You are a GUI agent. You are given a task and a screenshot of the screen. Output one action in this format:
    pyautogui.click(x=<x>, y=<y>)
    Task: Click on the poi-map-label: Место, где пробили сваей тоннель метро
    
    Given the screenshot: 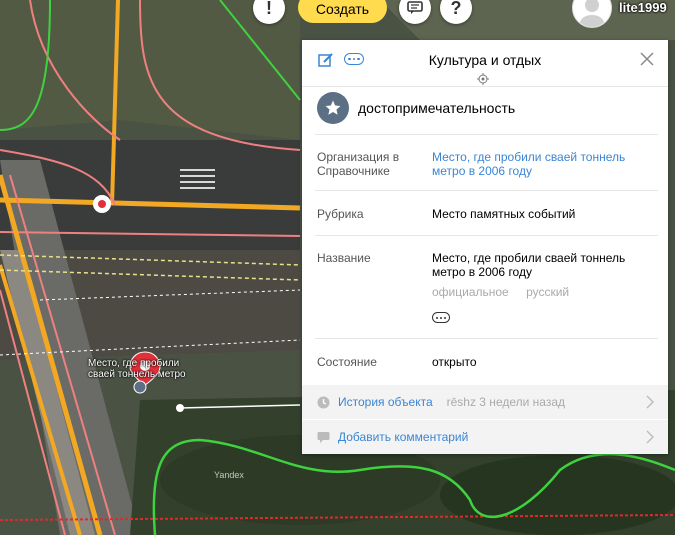 What is the action you would take?
    pyautogui.click(x=145, y=369)
    